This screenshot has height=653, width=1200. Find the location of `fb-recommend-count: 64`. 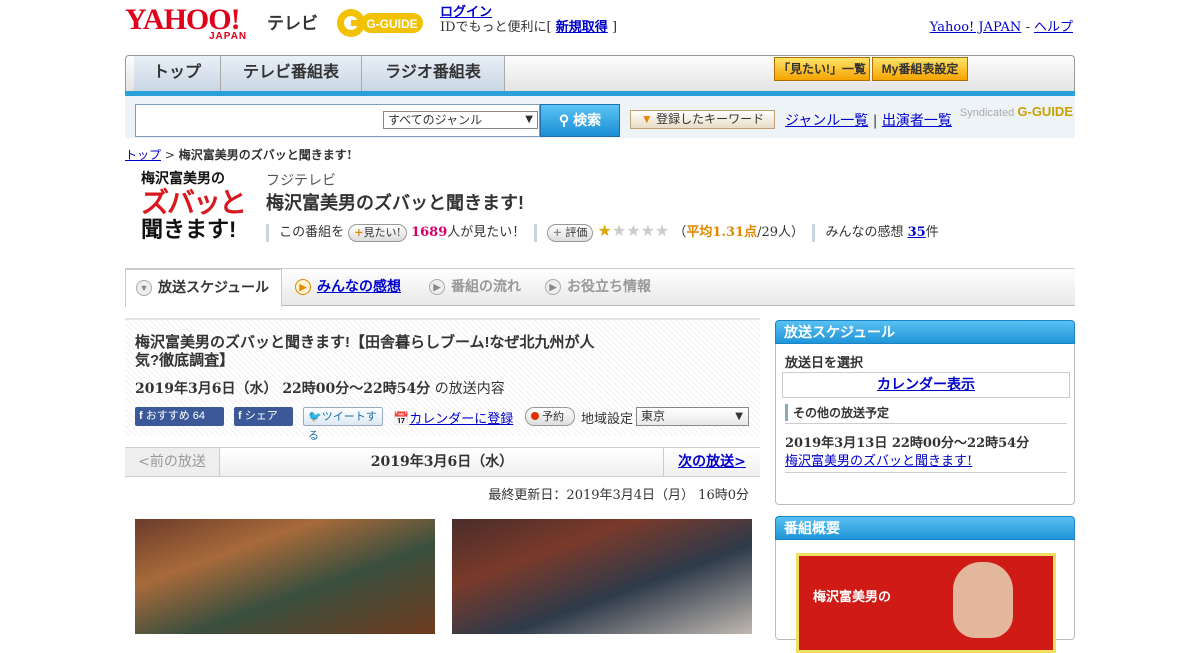

fb-recommend-count: 64 is located at coordinates (199, 416).